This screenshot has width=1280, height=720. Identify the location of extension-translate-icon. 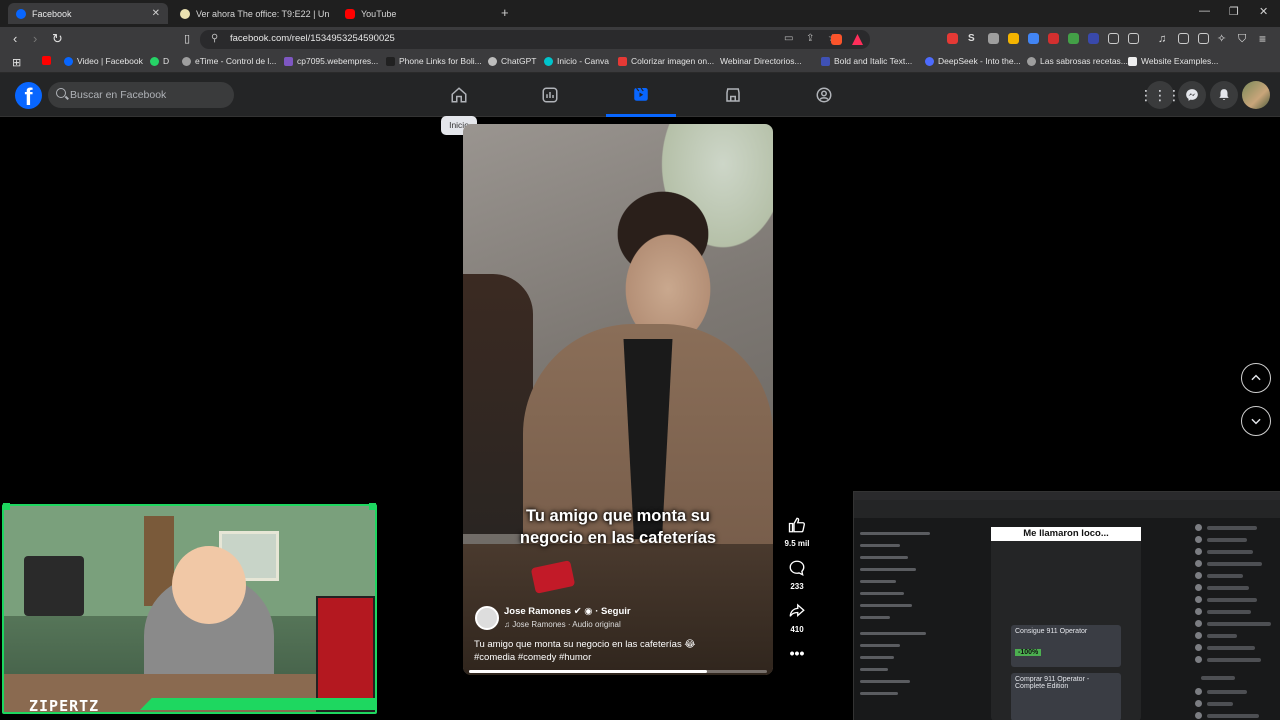
(1033, 38).